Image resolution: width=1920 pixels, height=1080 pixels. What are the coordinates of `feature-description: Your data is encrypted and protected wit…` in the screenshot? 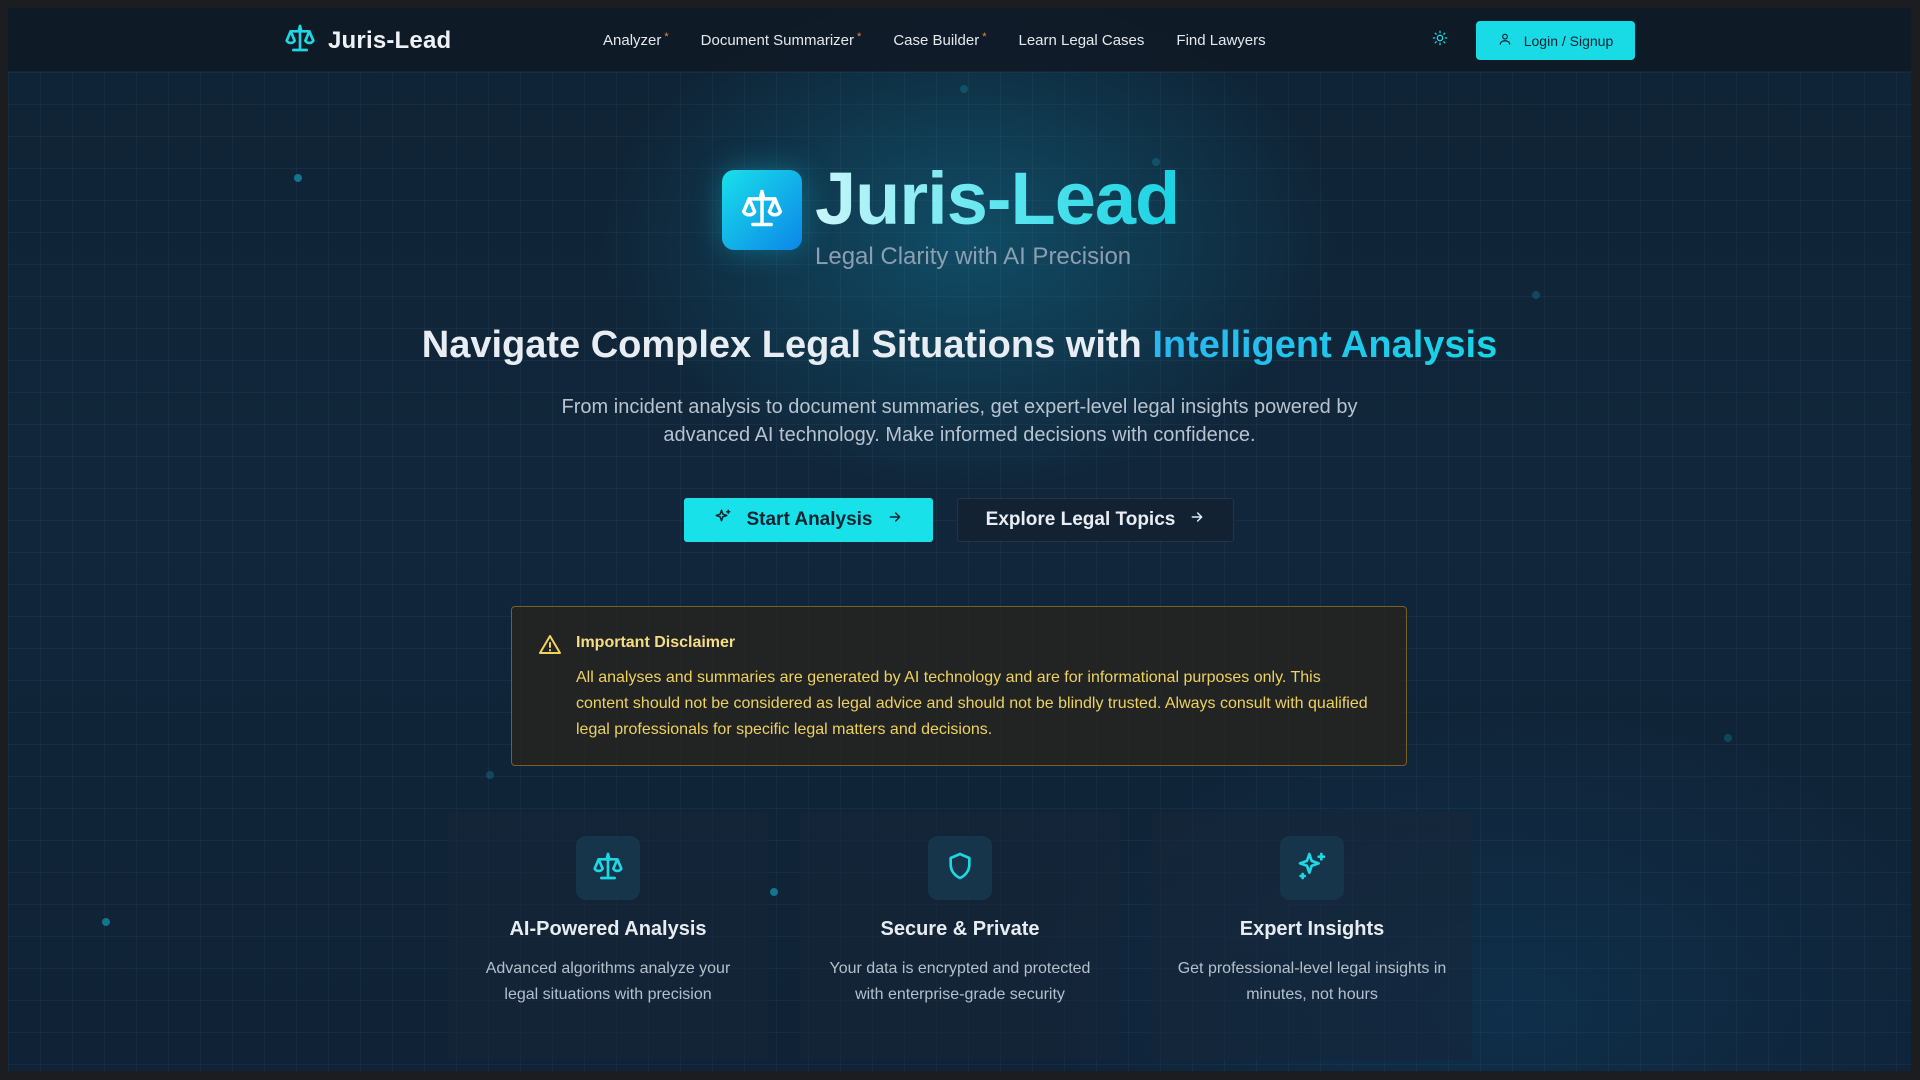 It's located at (960, 981).